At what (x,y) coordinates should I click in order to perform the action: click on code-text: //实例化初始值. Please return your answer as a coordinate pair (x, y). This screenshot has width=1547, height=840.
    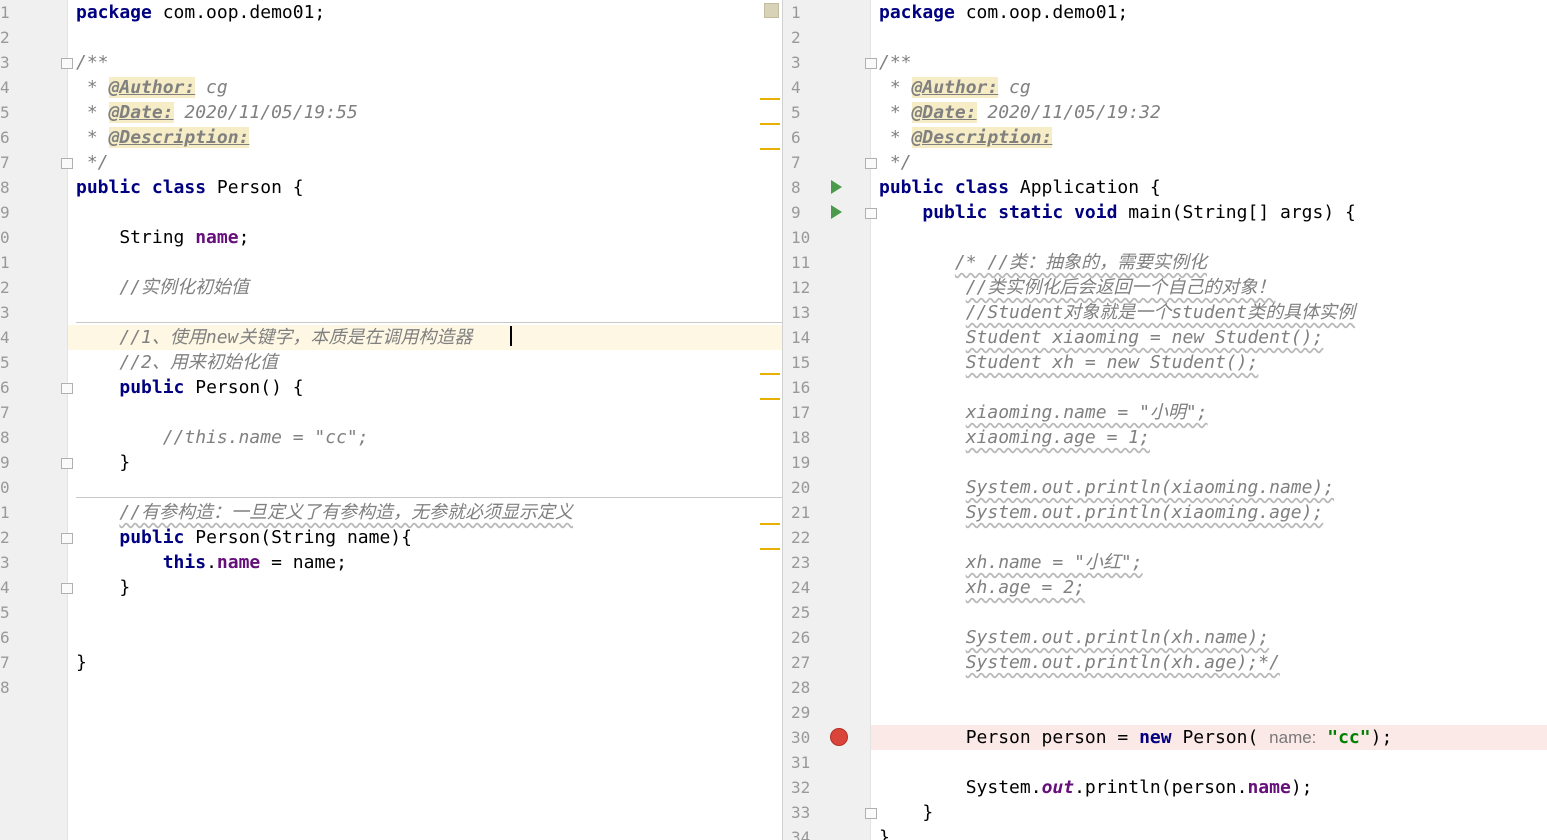
    Looking at the image, I should click on (162, 287).